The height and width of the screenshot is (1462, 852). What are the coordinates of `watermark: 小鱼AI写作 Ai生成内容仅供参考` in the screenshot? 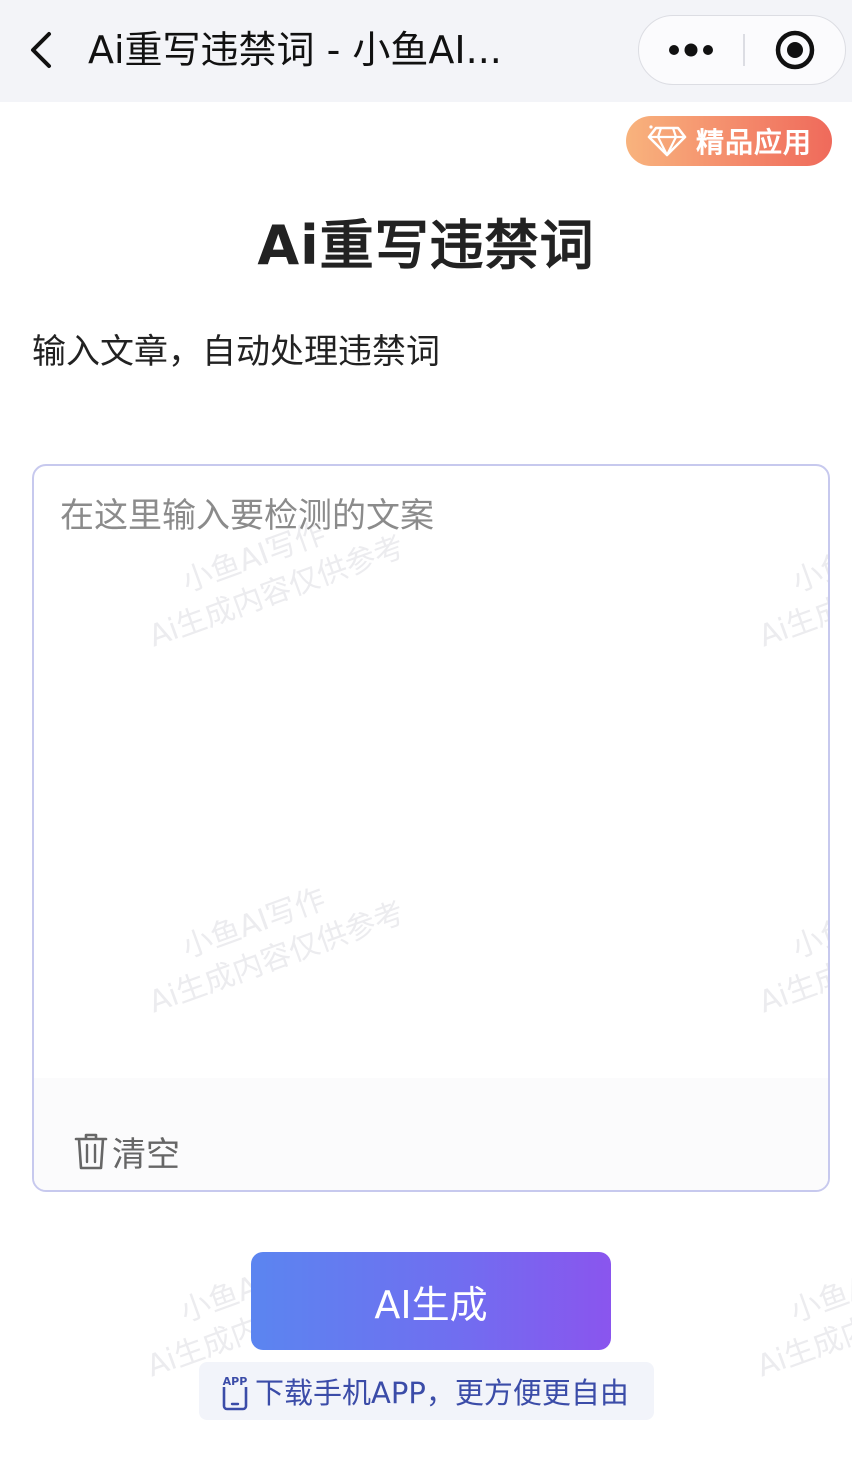 It's located at (802, 1315).